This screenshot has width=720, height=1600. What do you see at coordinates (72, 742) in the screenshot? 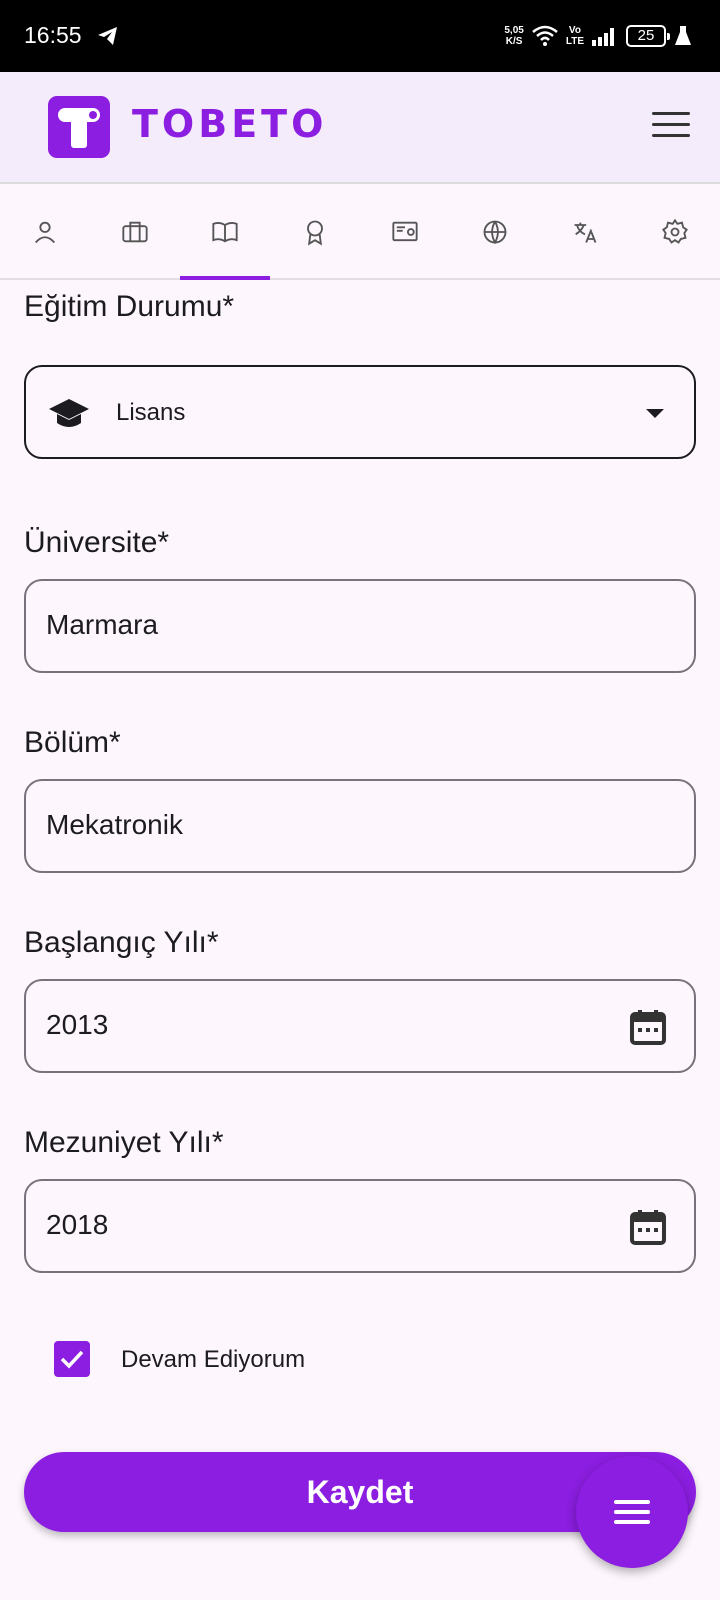
I see `department-label: Bölüm*` at bounding box center [72, 742].